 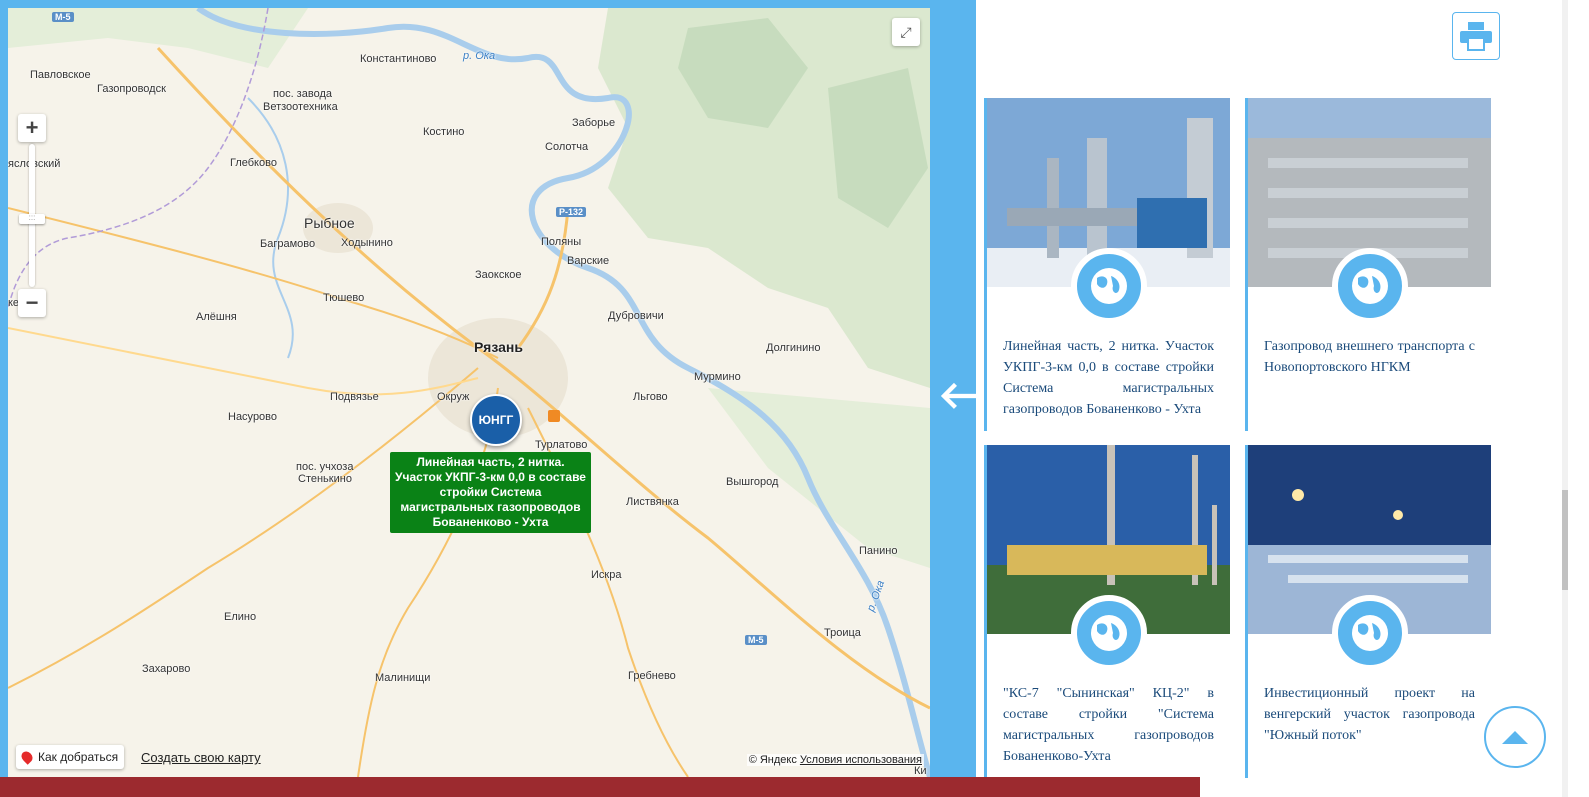 I want to click on route-button-label: Как добраться, so click(x=78, y=757).